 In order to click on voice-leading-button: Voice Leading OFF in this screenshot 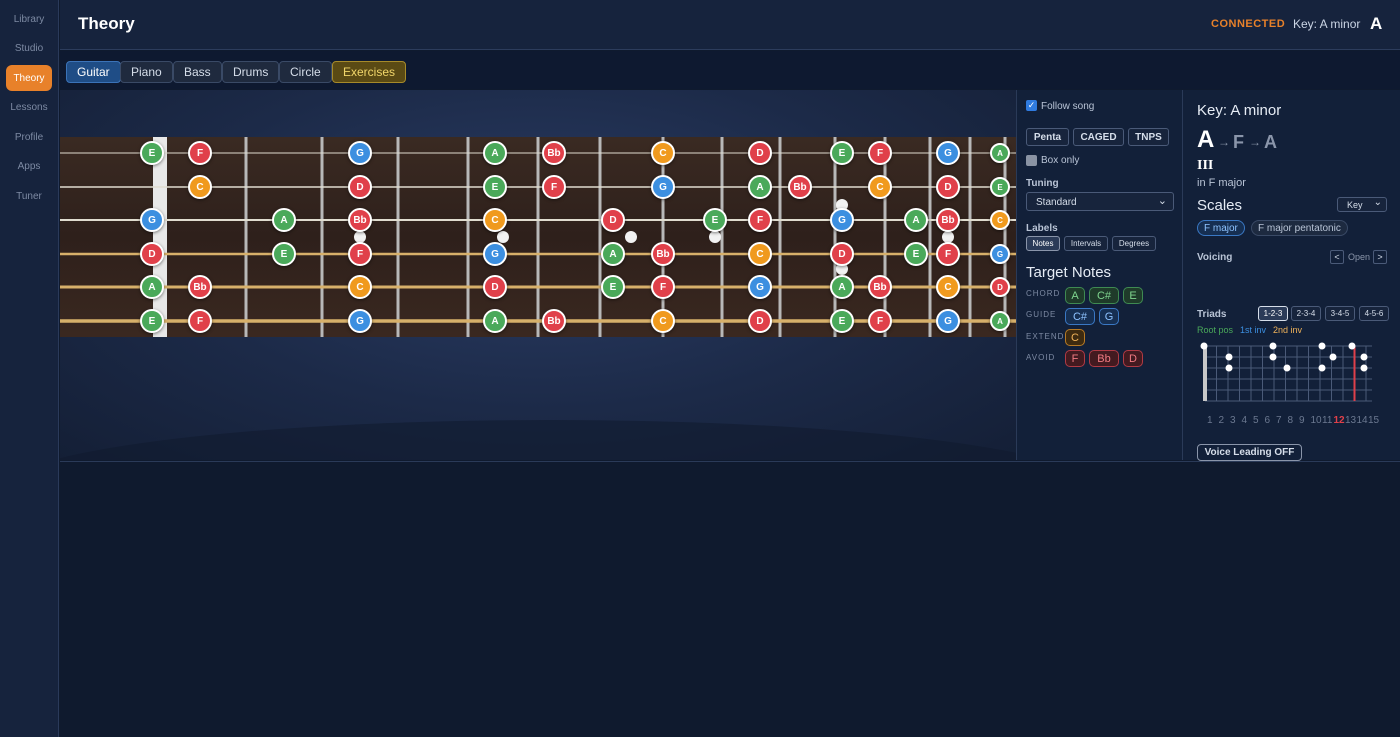, I will do `click(1249, 452)`.